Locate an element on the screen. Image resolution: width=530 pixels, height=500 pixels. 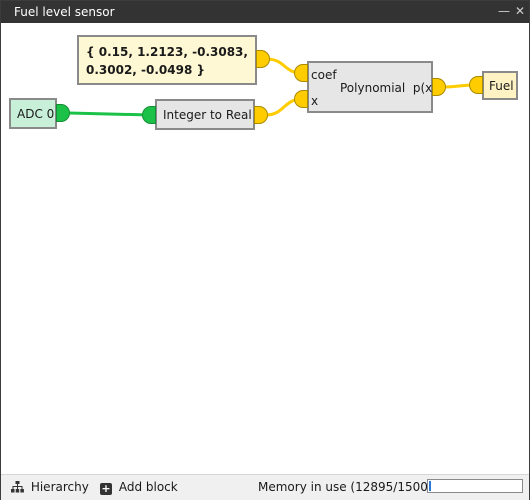
add-block-button: + Add block is located at coordinates (139, 487).